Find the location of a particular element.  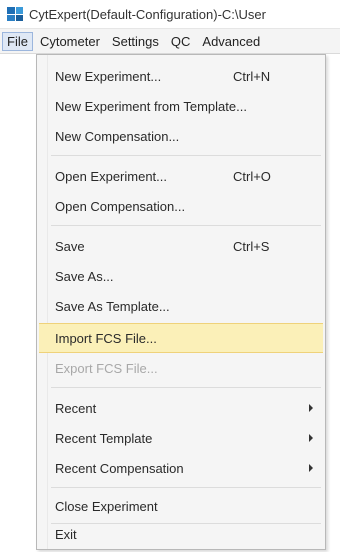

menu-item-label: Exit is located at coordinates (66, 534).